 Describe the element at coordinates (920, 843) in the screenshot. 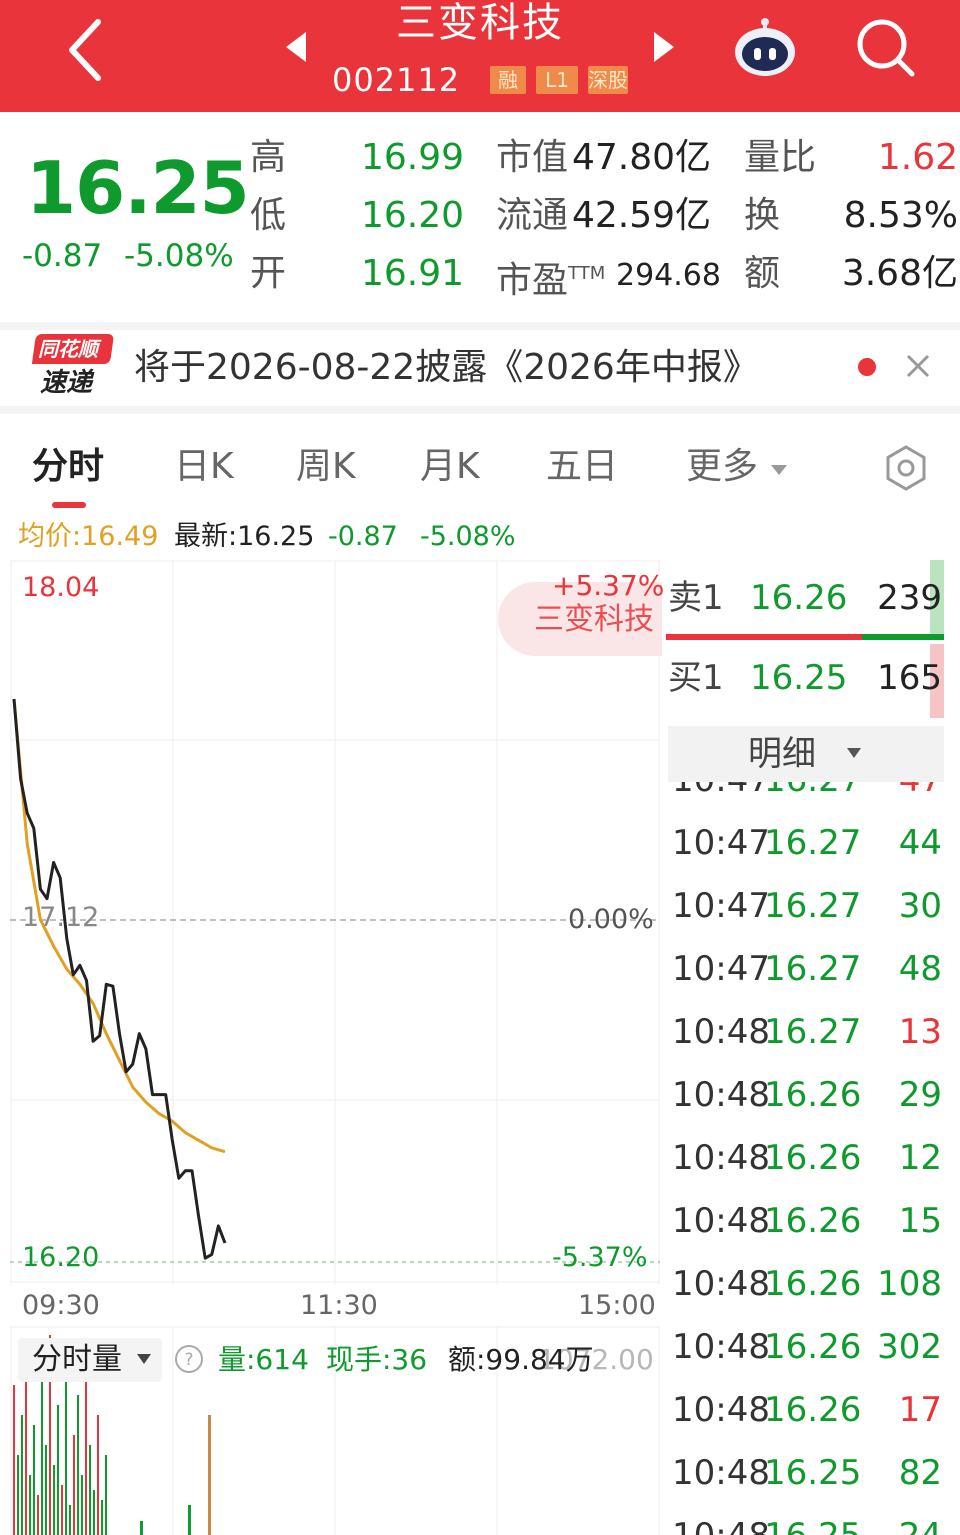

I see `tick-volume: 44` at that location.